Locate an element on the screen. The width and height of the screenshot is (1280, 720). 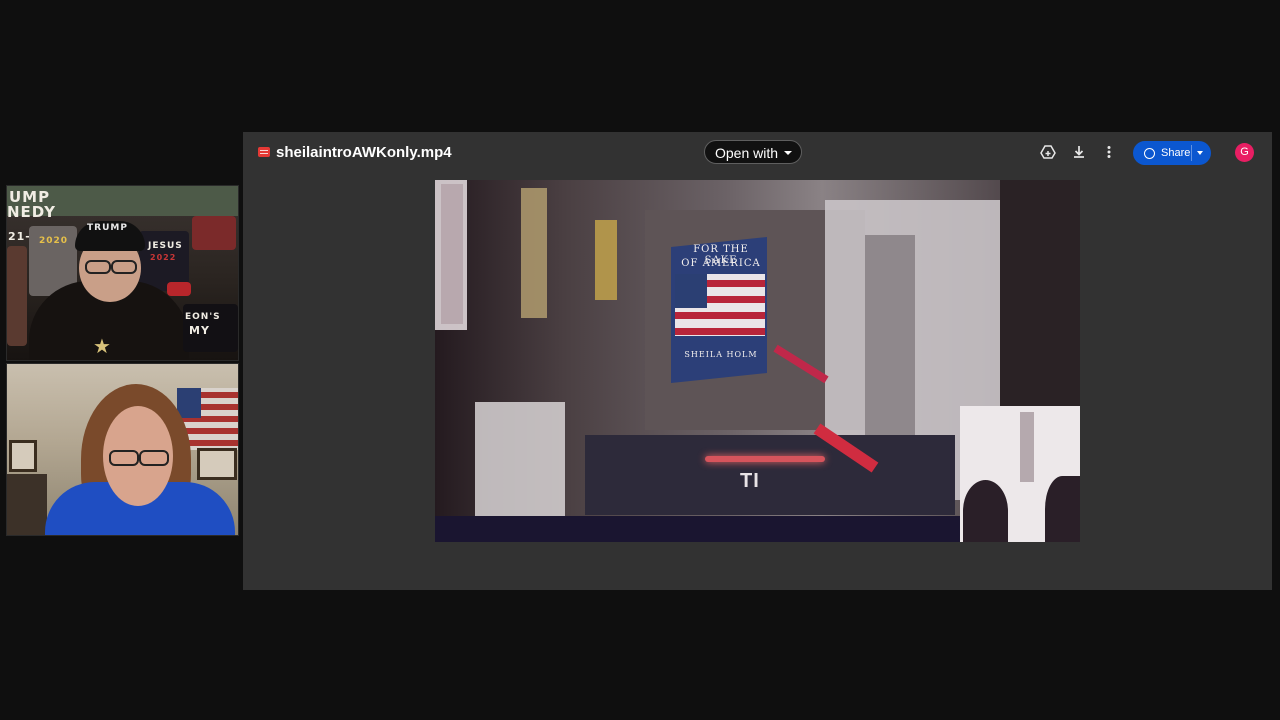
video-file-icon is located at coordinates (264, 152).